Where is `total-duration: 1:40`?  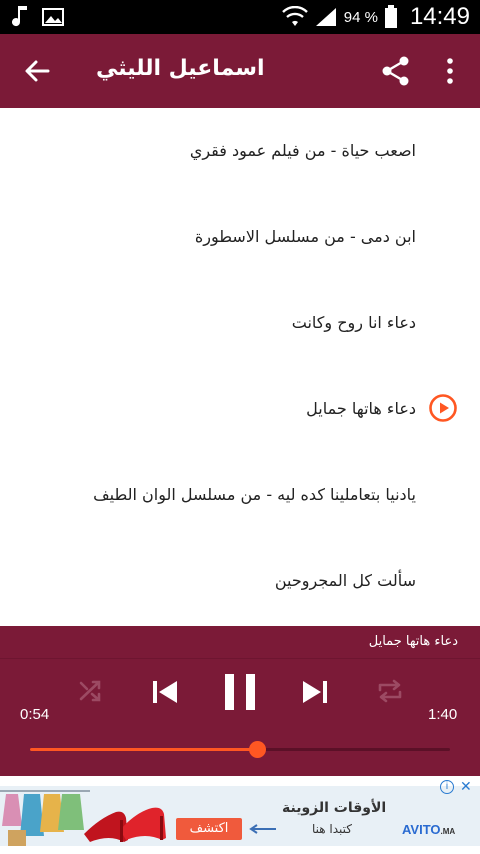 total-duration: 1:40 is located at coordinates (443, 714).